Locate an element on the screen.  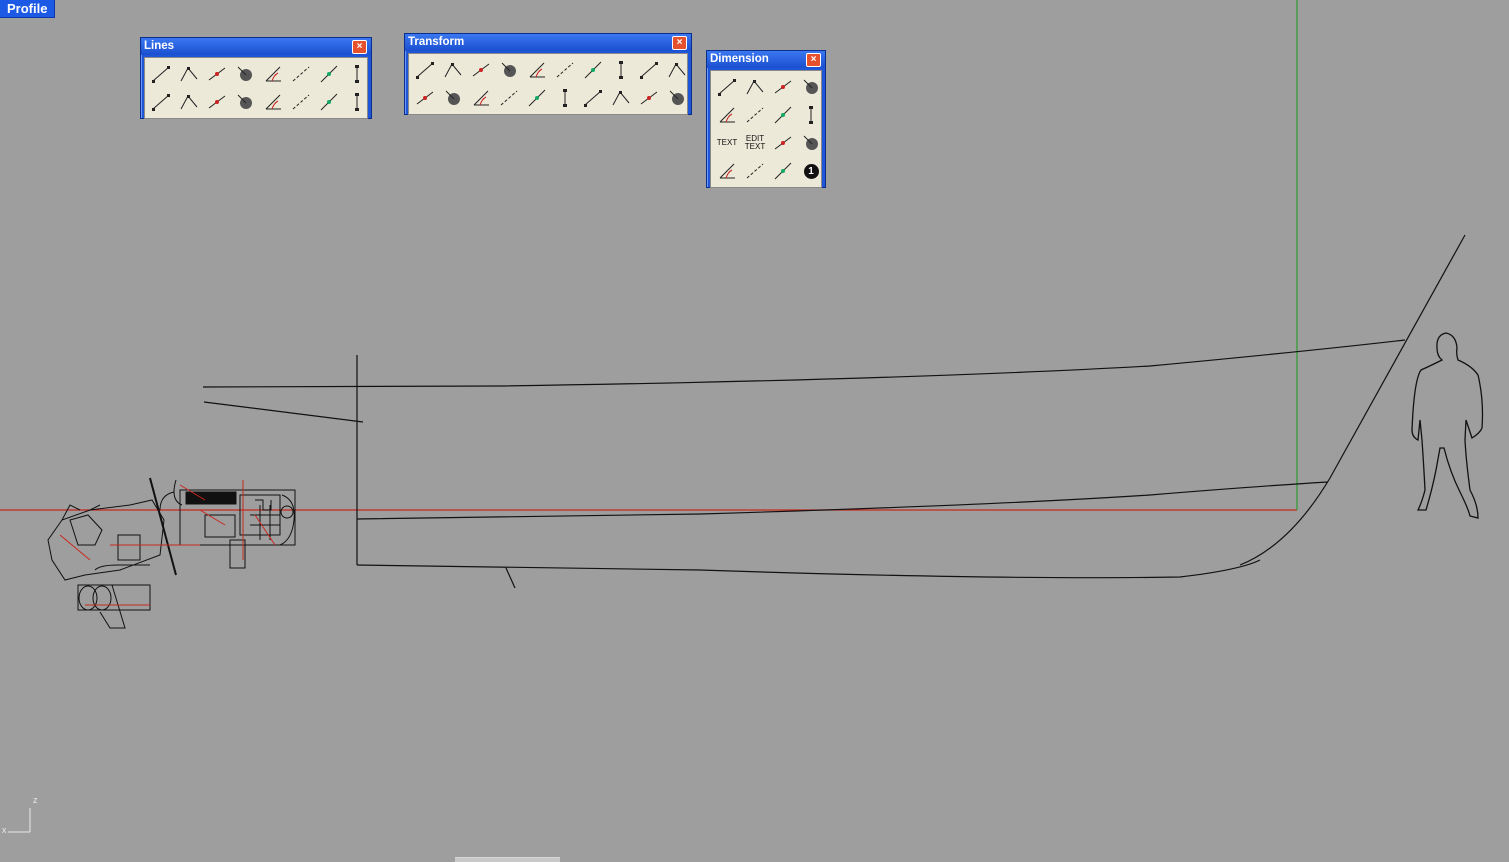
lines-tool-line-perpendicular-button is located at coordinates (301, 74).